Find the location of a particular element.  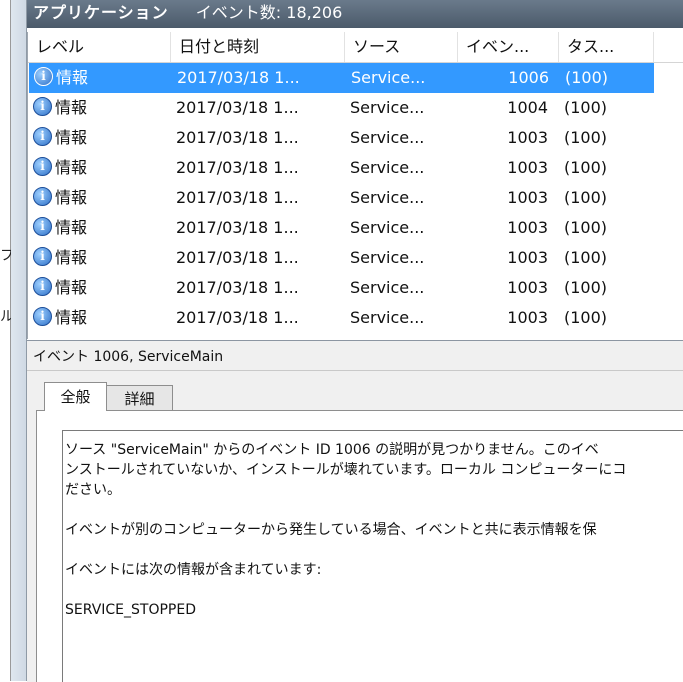

details-title: イベント 1006, ServiceMain is located at coordinates (128, 357).